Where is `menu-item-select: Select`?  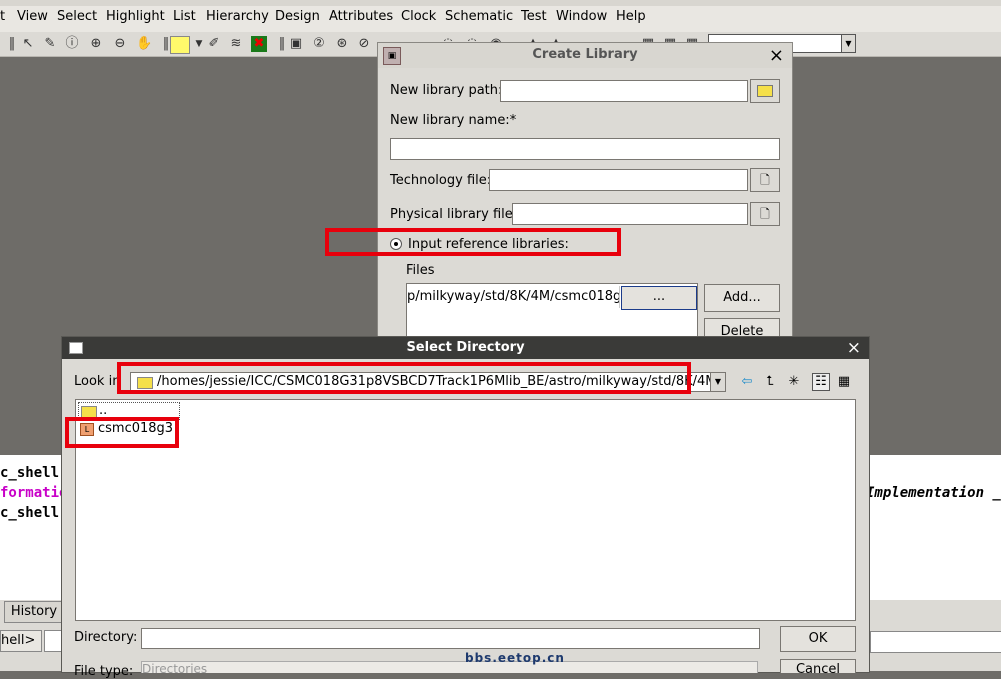
menu-item-select: Select is located at coordinates (77, 16).